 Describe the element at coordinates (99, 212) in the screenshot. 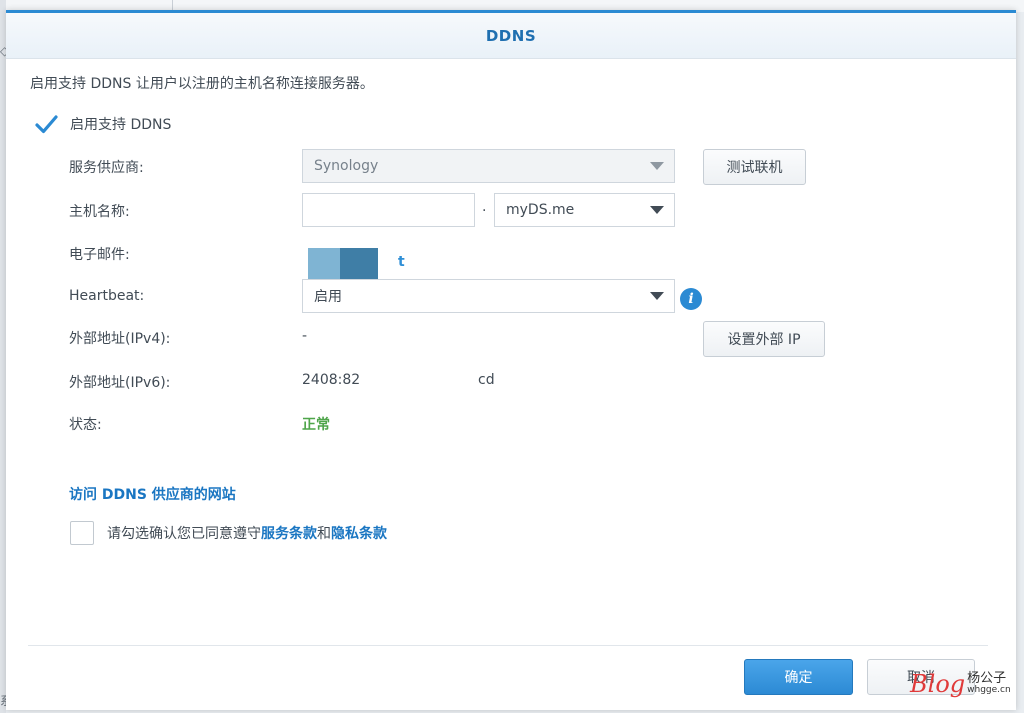

I see `hostname-label: 主机名称:` at that location.